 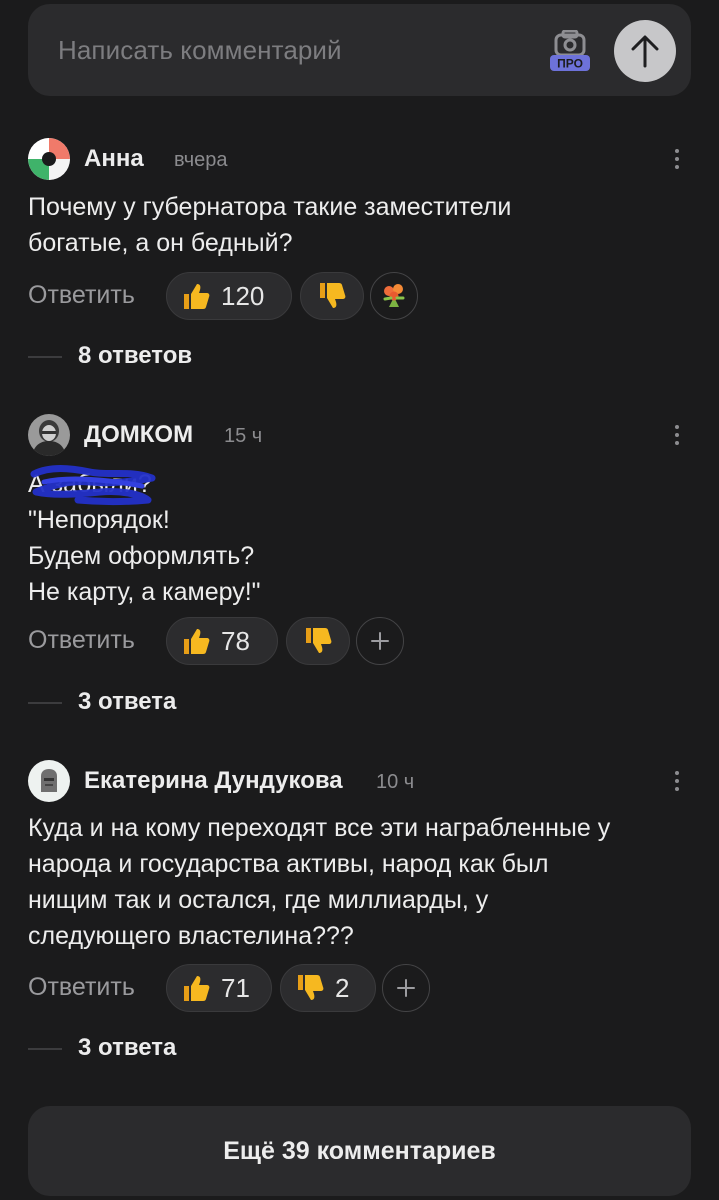 What do you see at coordinates (570, 51) in the screenshot?
I see `pro-camera-icon: ПРО` at bounding box center [570, 51].